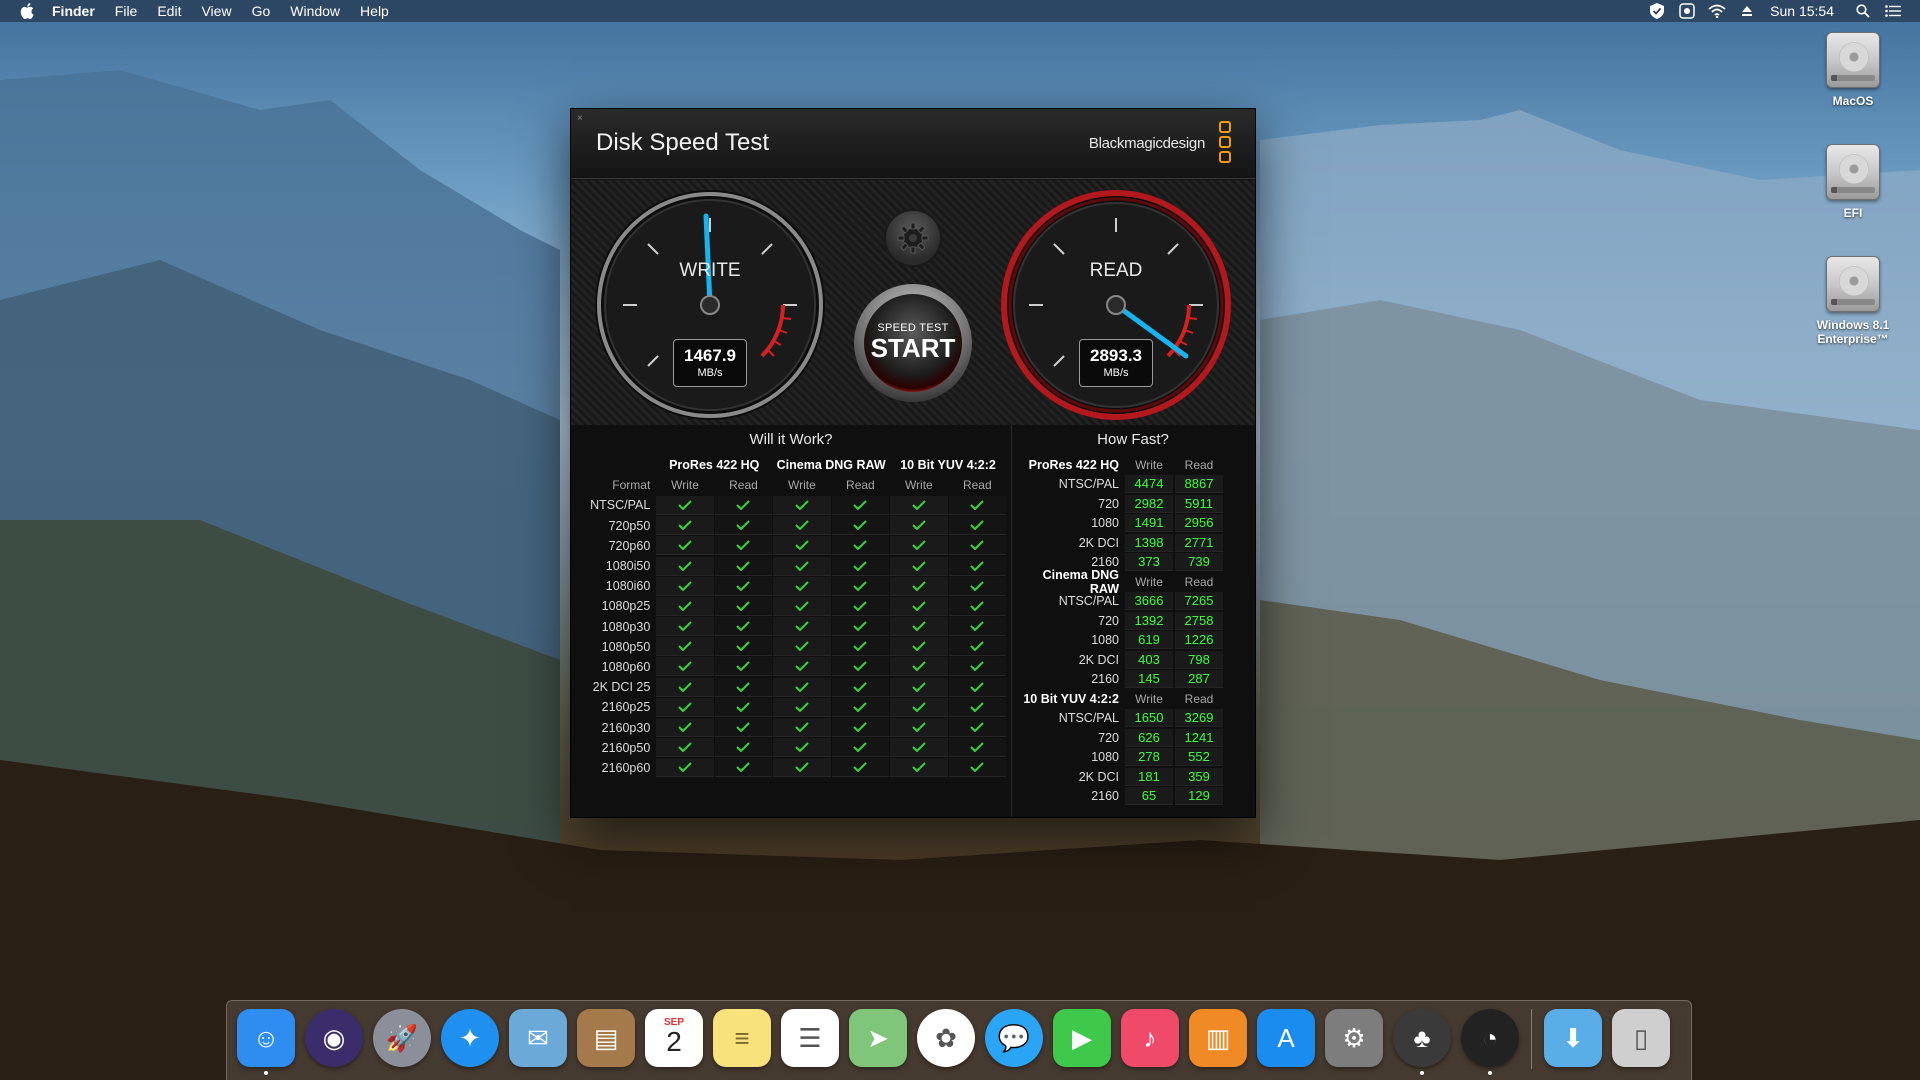  What do you see at coordinates (126, 11) in the screenshot?
I see `menu-file: File` at bounding box center [126, 11].